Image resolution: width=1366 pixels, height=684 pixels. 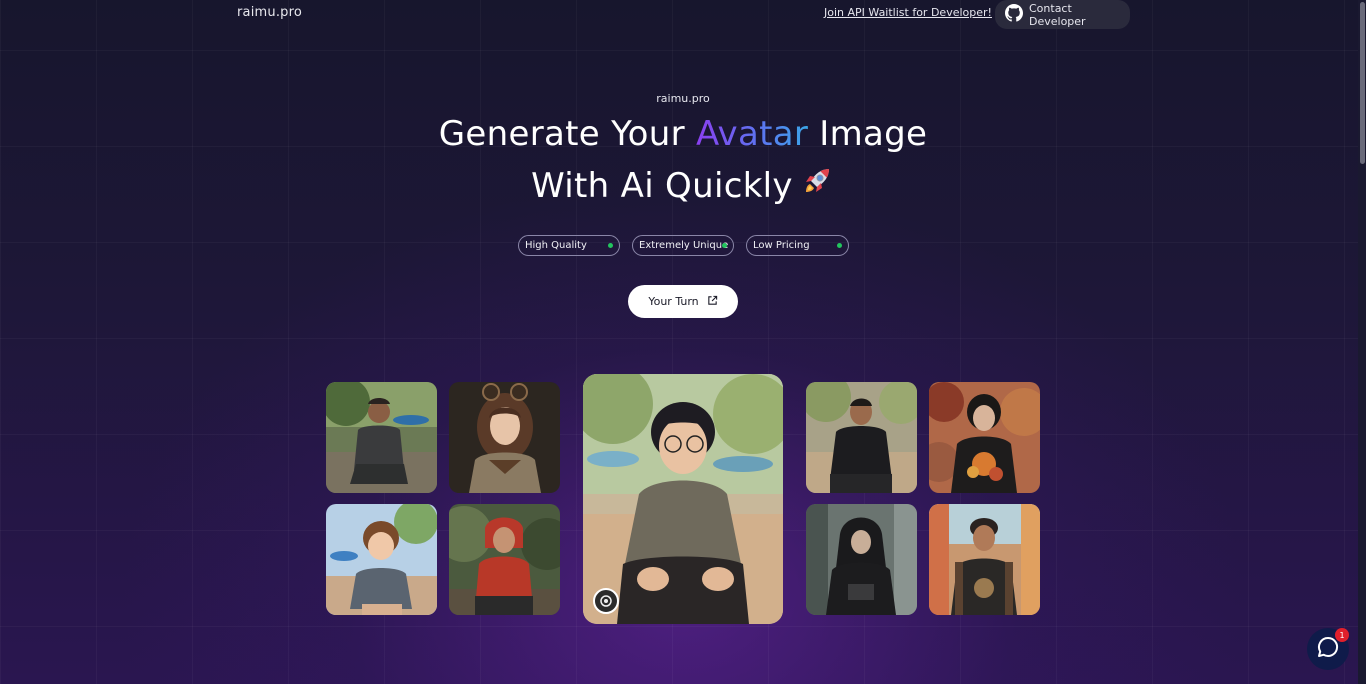 I want to click on badge-high-quality: High Quality, so click(x=569, y=245).